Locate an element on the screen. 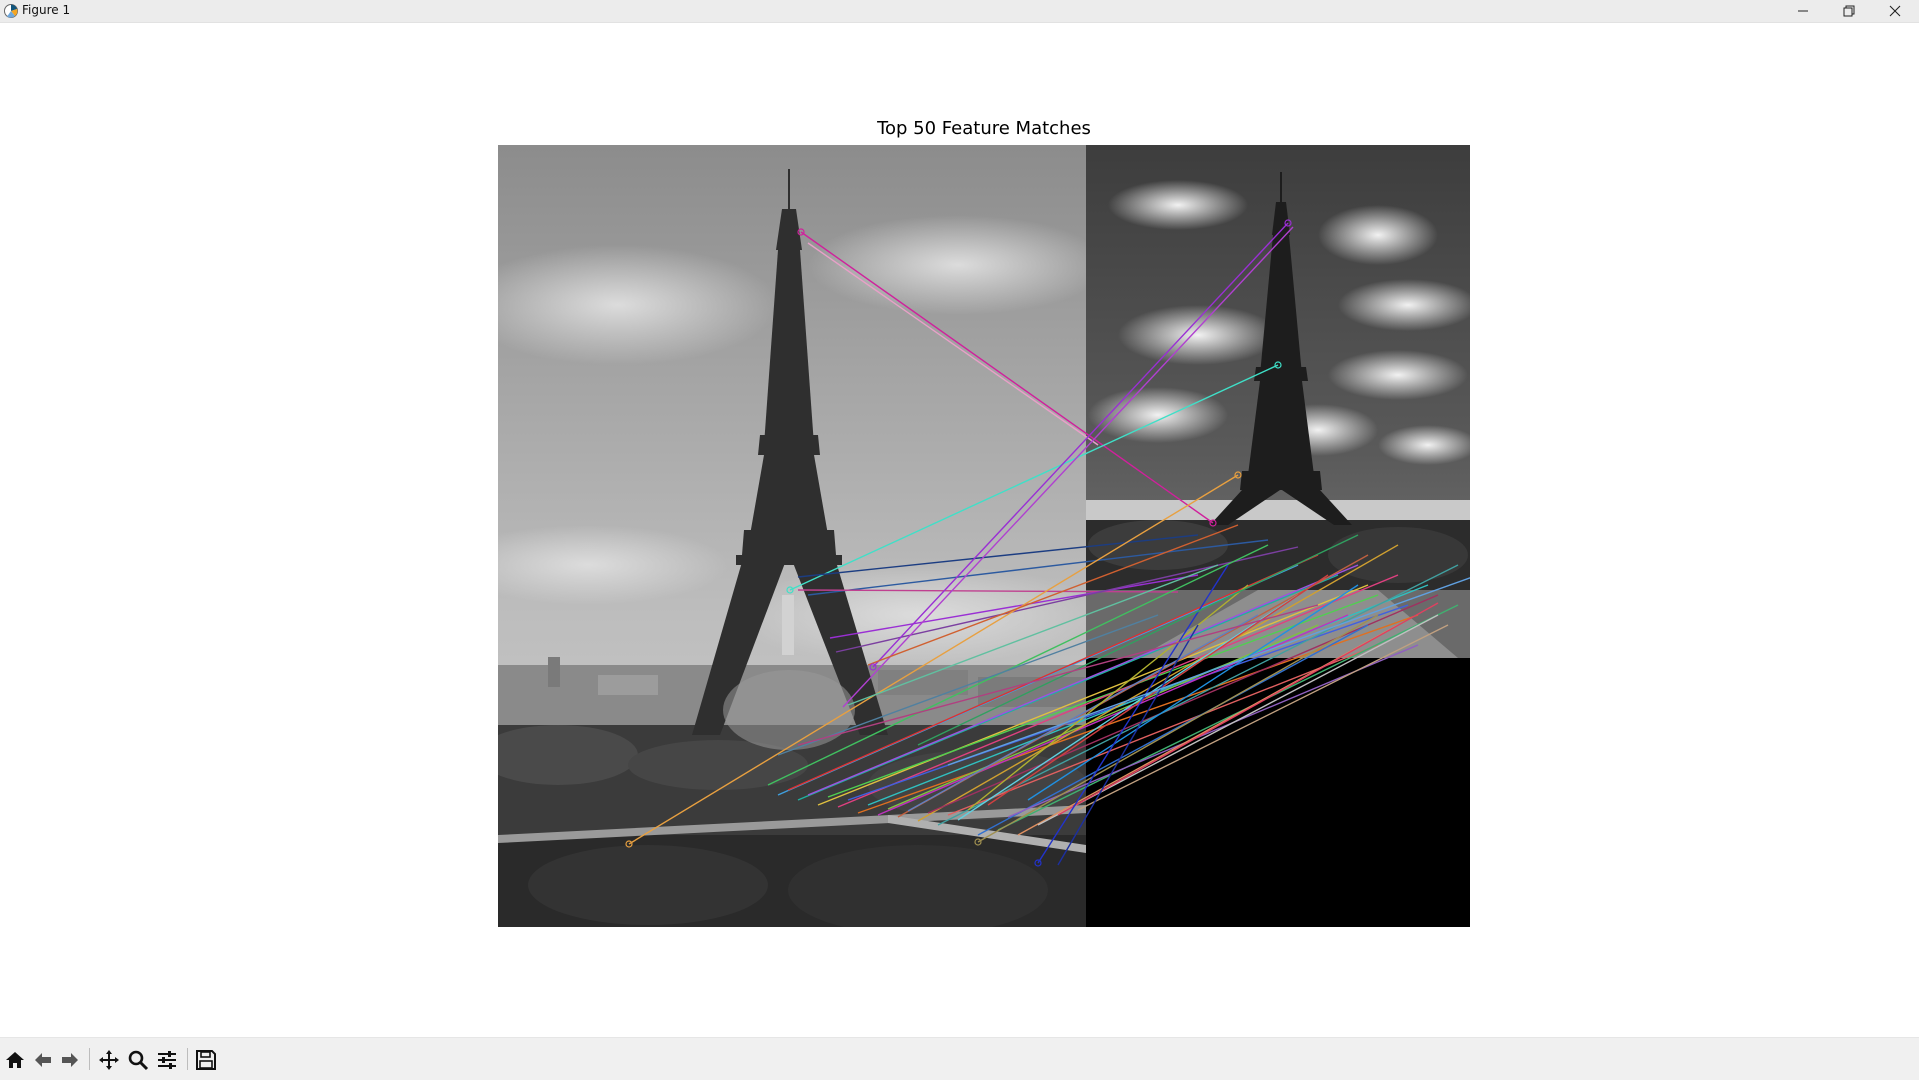  forward-icon is located at coordinates (70, 1060).